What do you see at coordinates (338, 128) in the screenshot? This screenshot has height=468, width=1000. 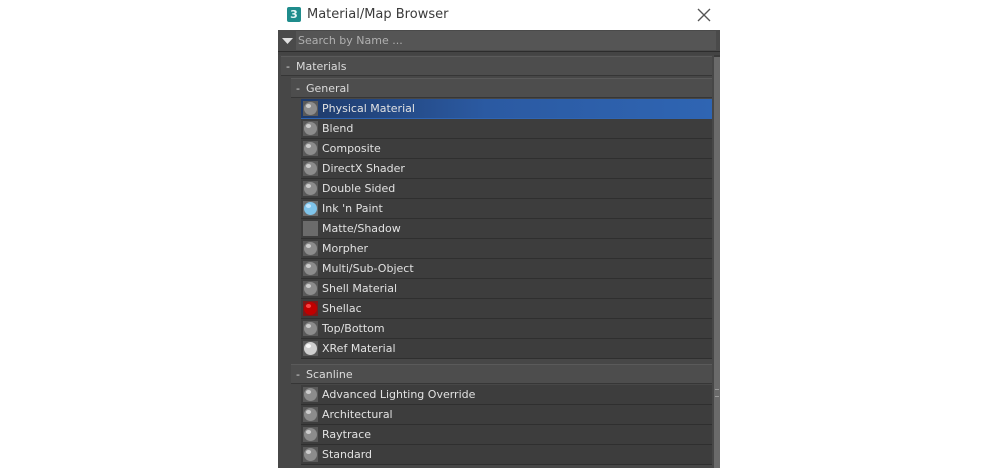 I see `material-item-label: Blend` at bounding box center [338, 128].